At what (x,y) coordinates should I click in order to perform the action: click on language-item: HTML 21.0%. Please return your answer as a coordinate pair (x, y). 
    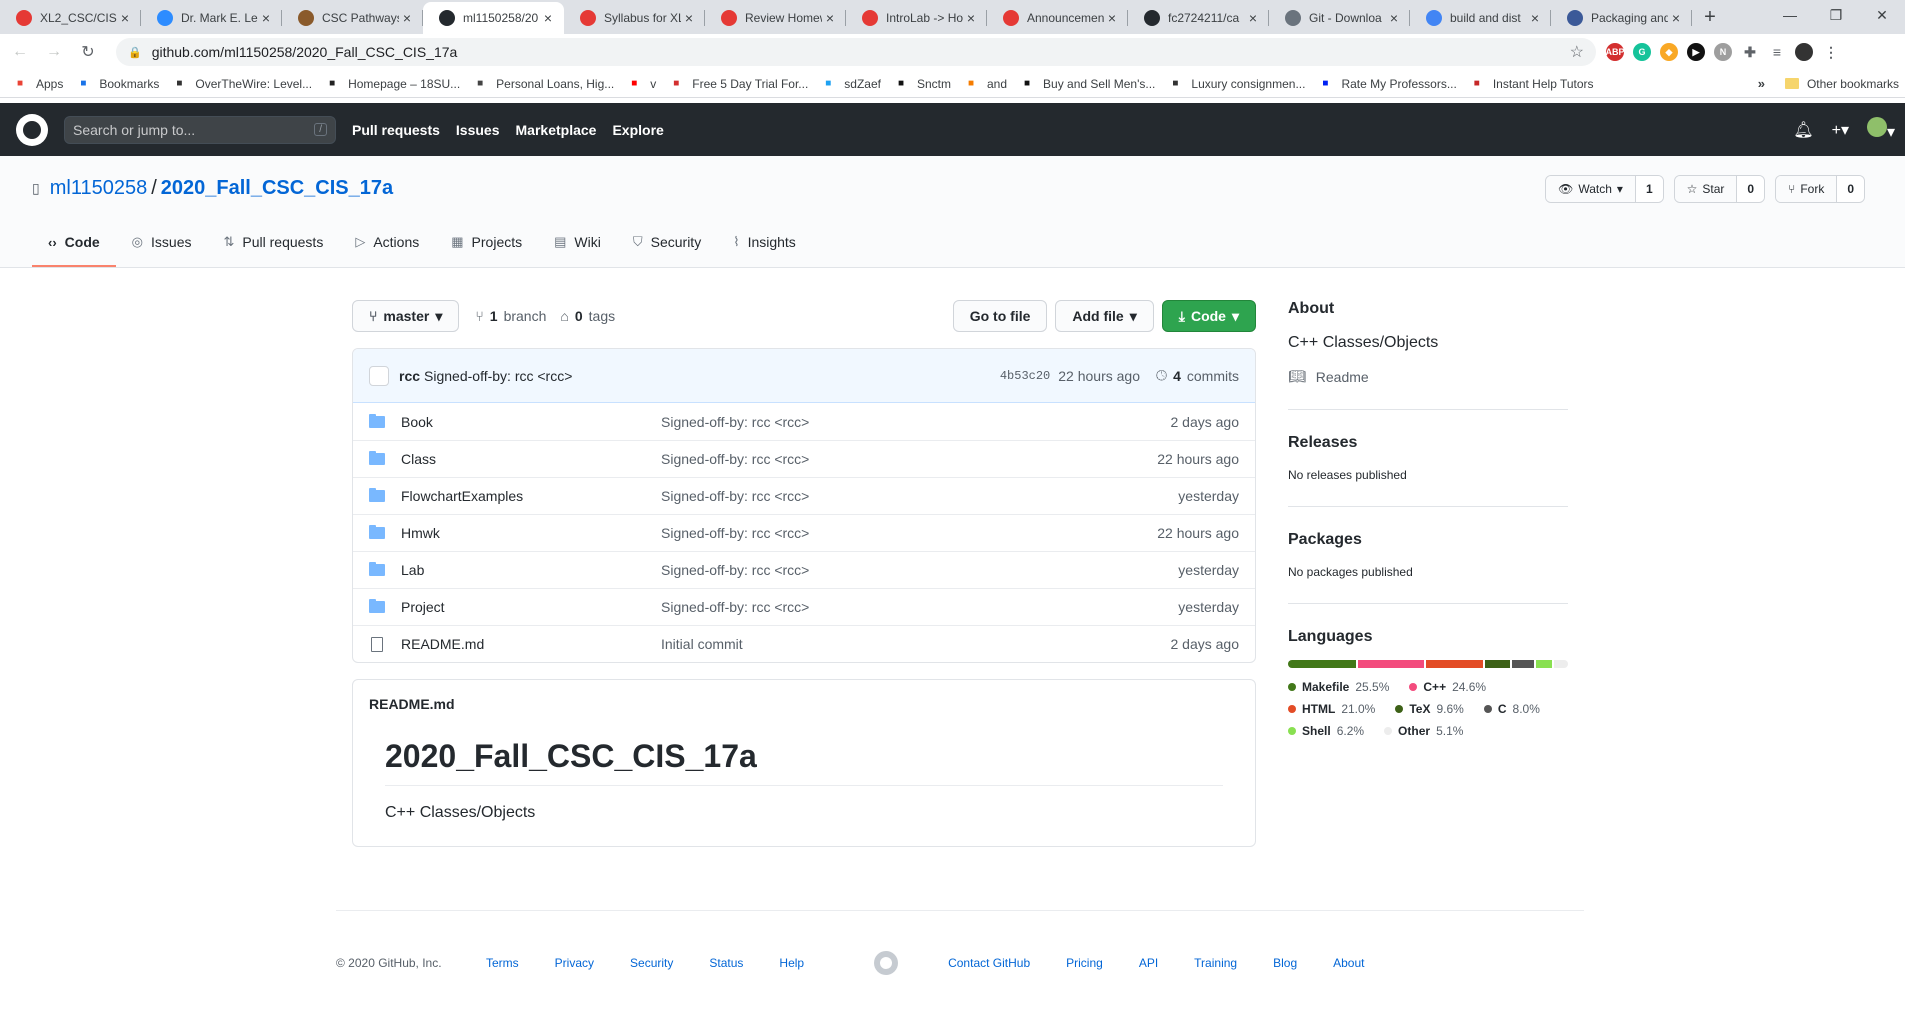
    Looking at the image, I should click on (1331, 709).